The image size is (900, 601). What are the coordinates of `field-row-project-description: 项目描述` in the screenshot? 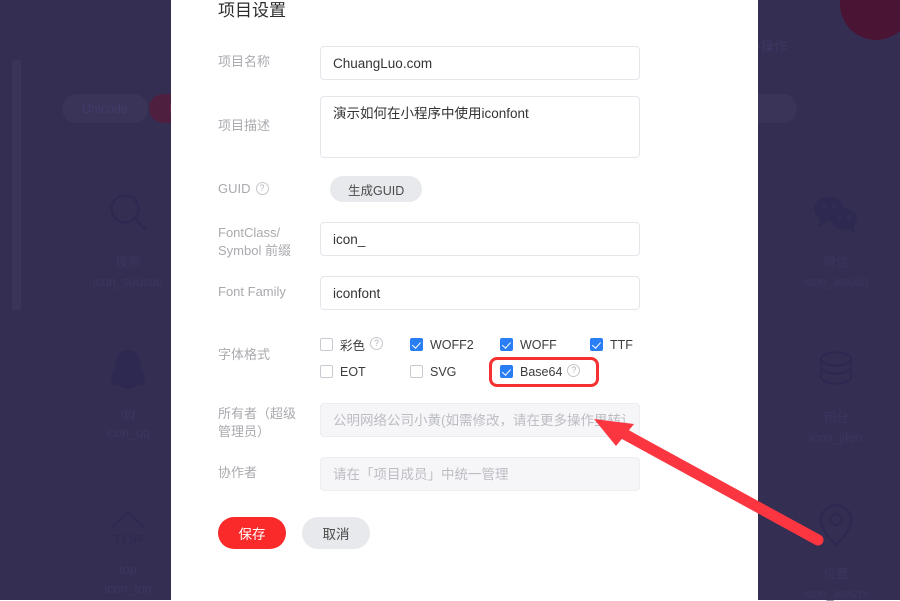 It's located at (468, 127).